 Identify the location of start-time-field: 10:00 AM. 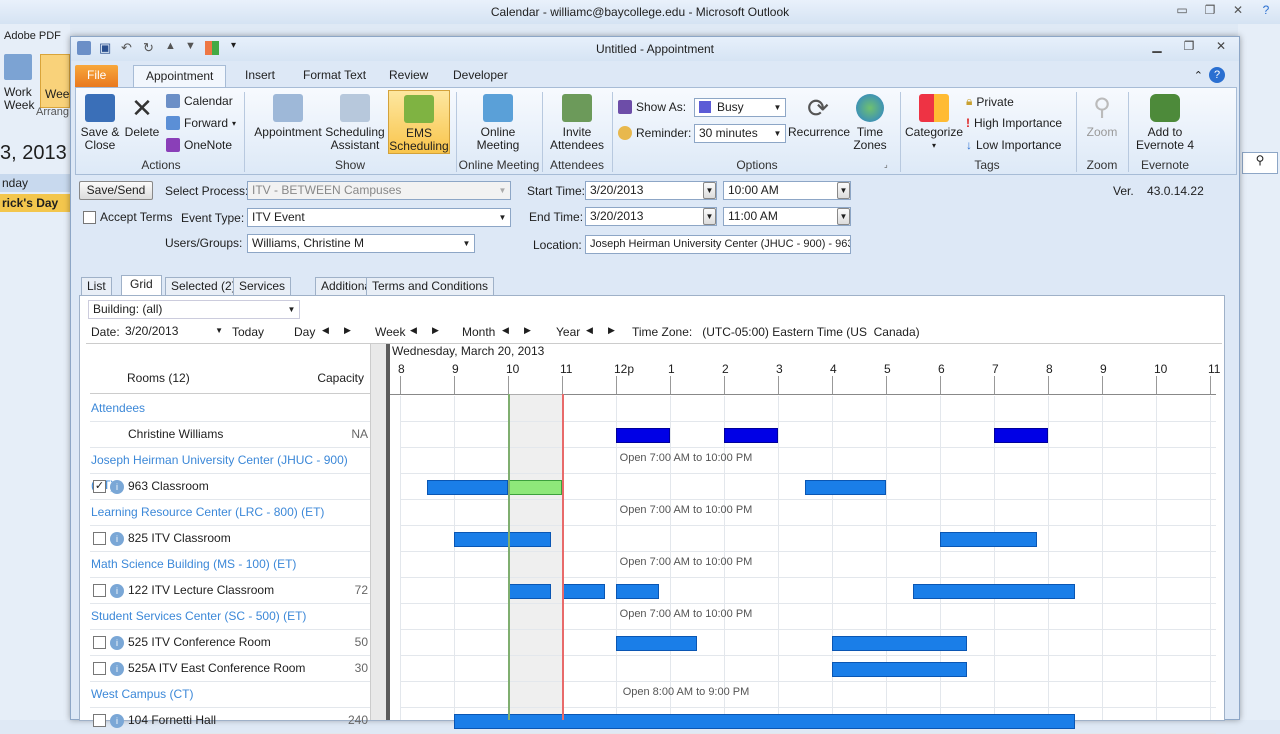
(787, 190).